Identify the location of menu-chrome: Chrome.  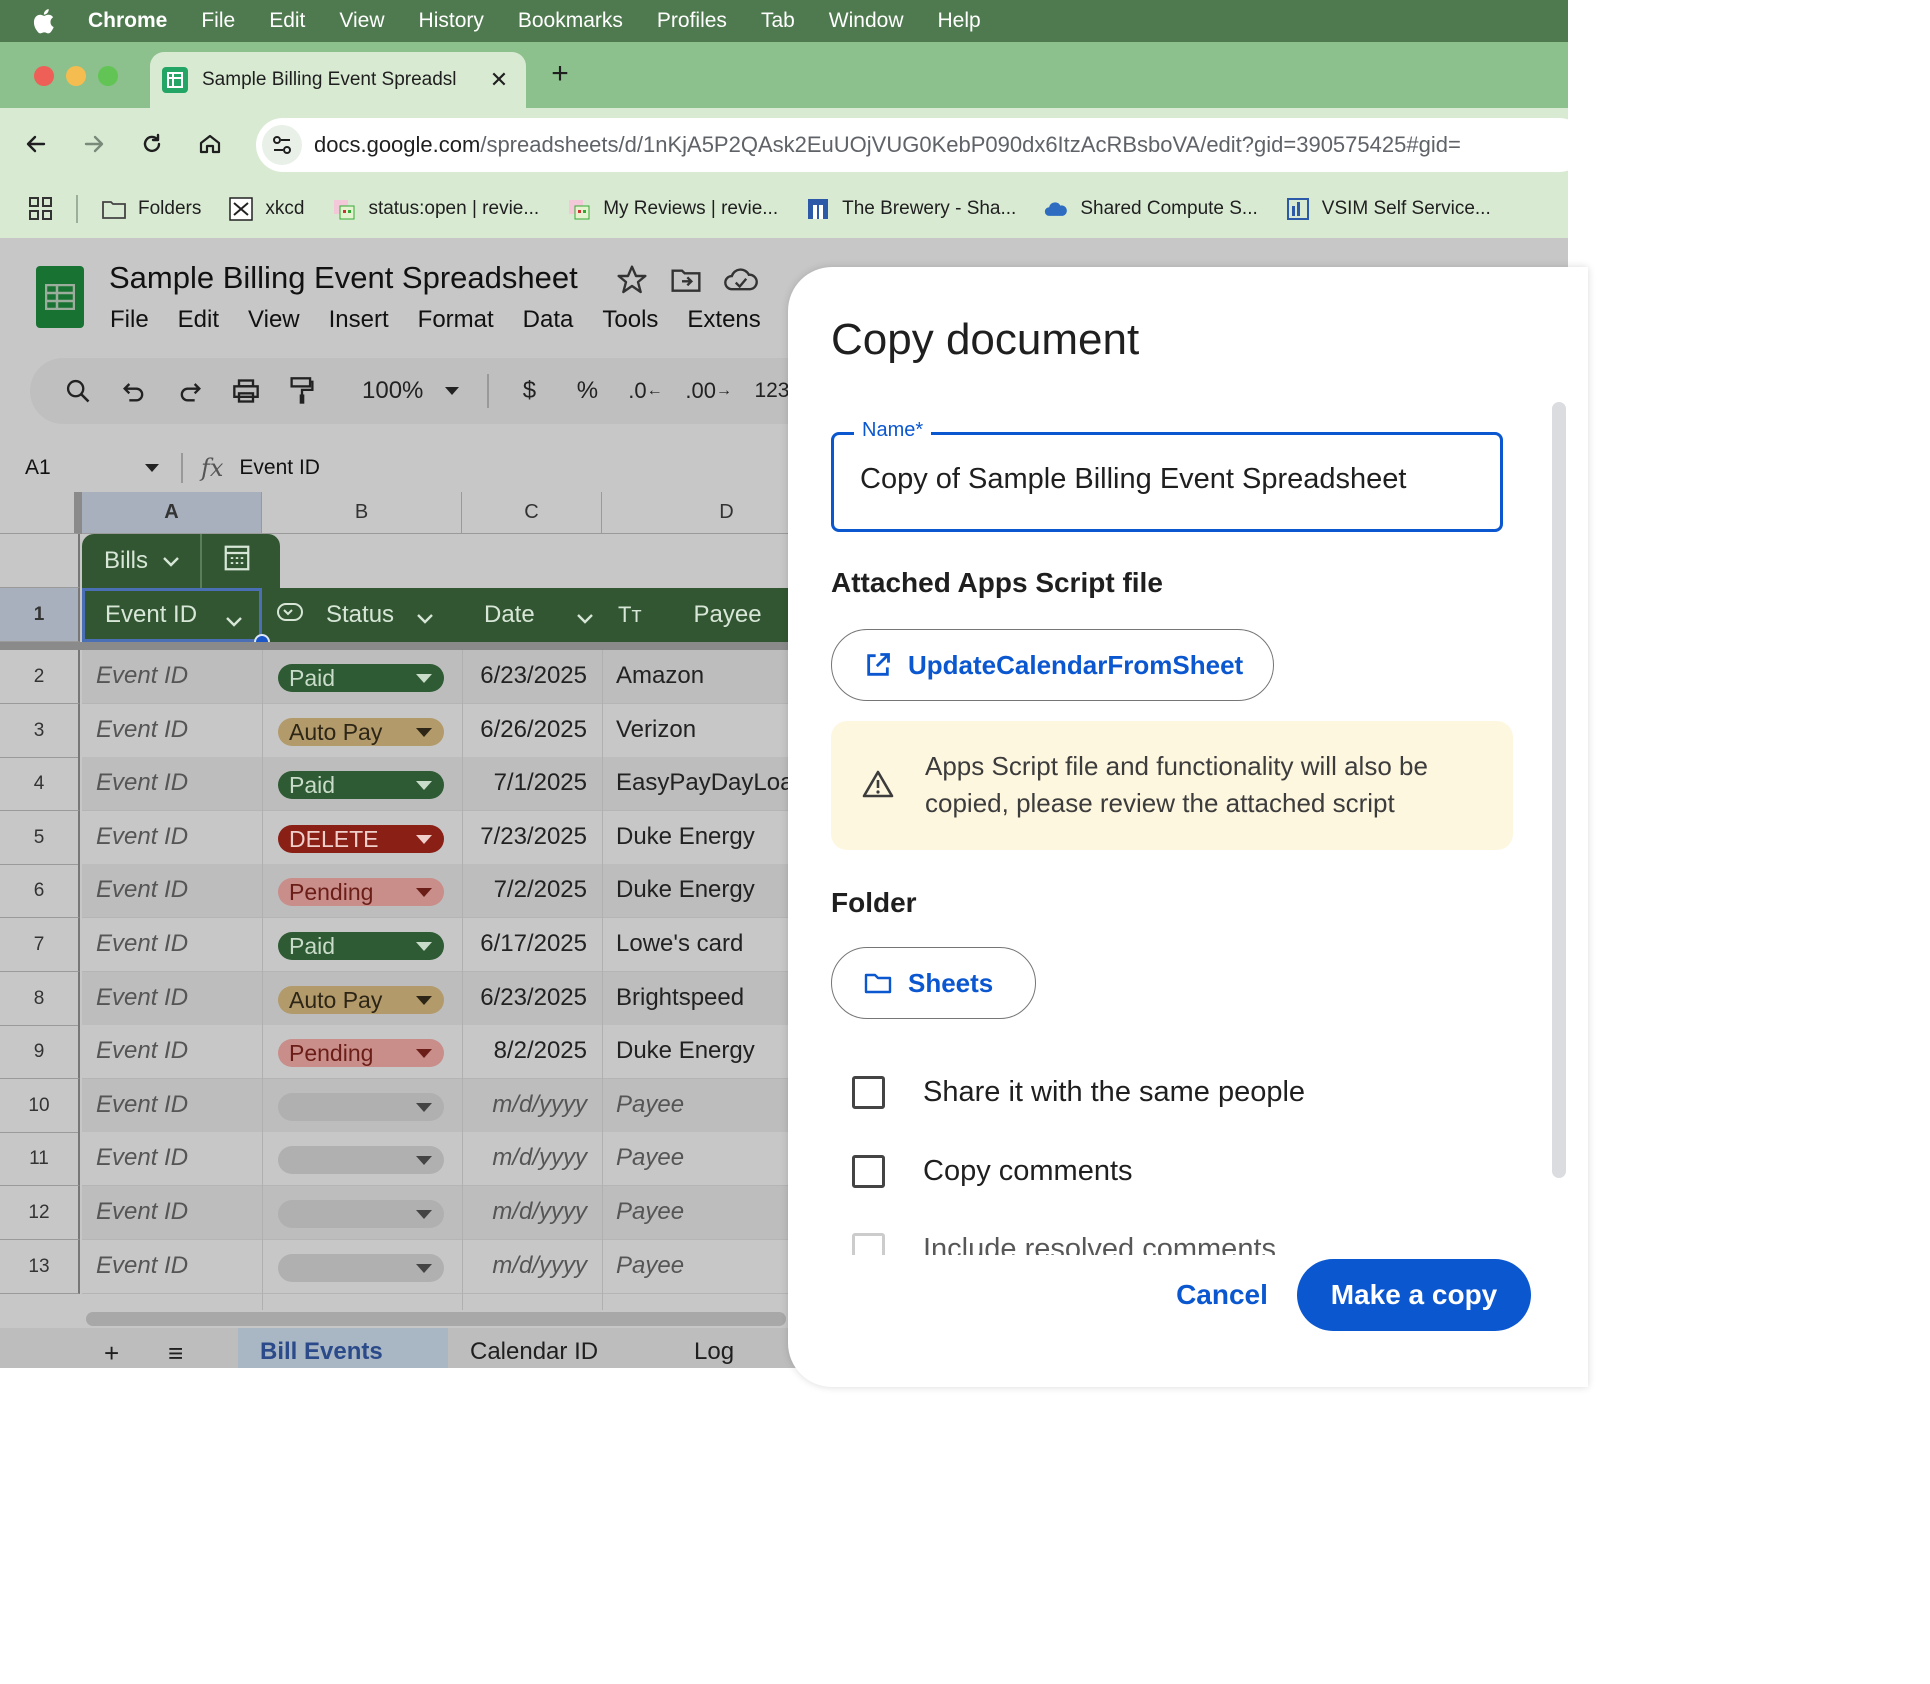
(127, 21).